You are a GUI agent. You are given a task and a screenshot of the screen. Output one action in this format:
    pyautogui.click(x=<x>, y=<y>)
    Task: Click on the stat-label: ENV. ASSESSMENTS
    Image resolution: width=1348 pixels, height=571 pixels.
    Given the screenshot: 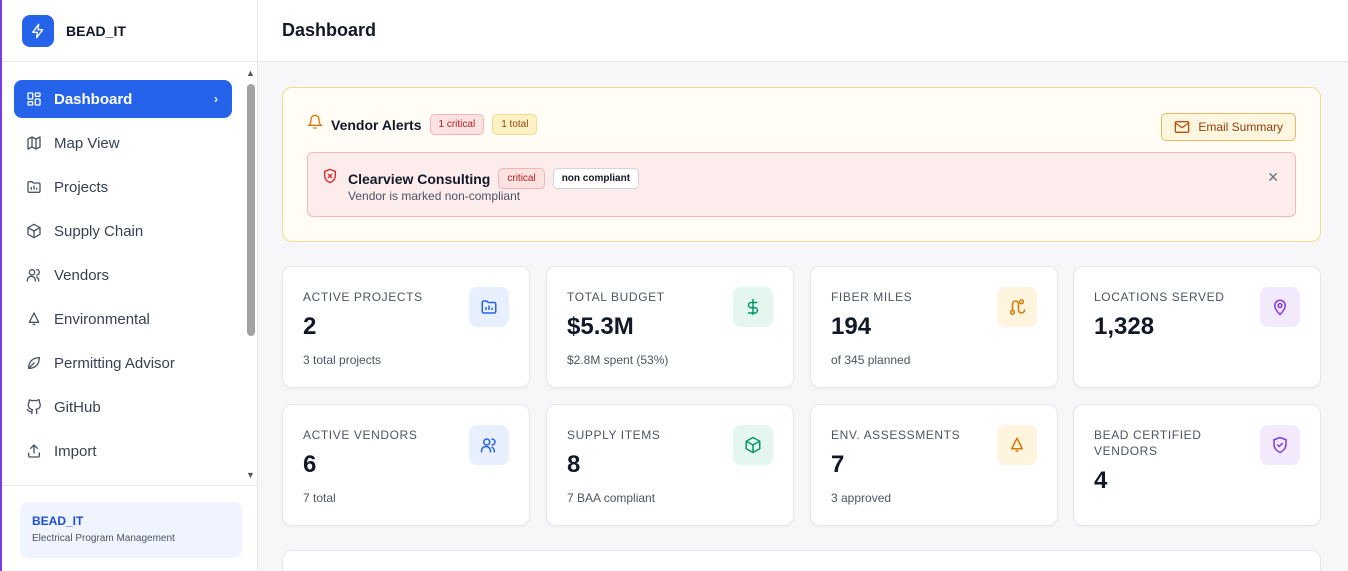 What is the action you would take?
    pyautogui.click(x=896, y=435)
    